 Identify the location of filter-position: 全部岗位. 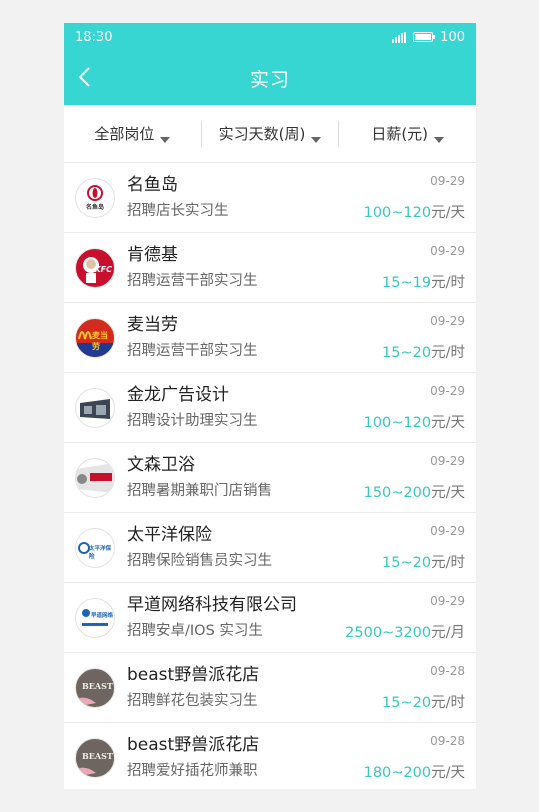
(132, 134).